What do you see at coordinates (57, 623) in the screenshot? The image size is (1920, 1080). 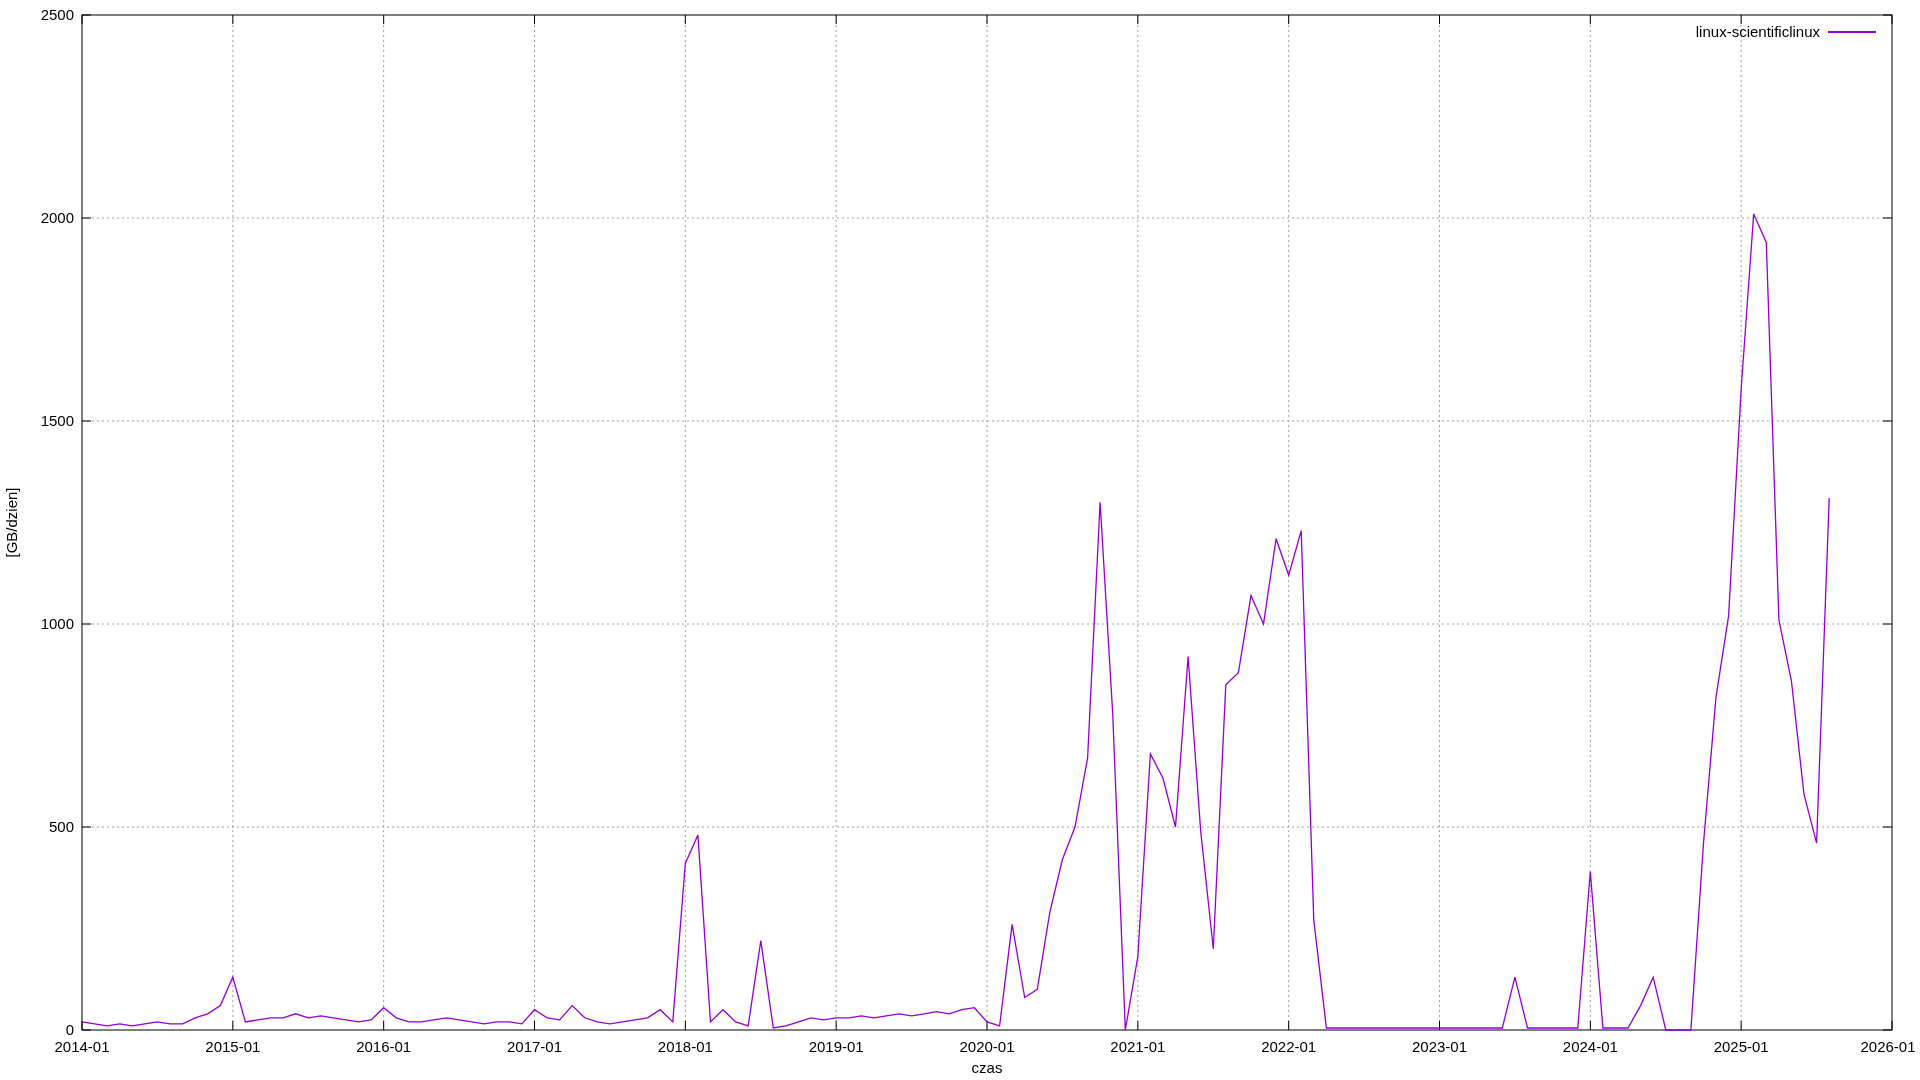 I see `y-tick-label: 1000` at bounding box center [57, 623].